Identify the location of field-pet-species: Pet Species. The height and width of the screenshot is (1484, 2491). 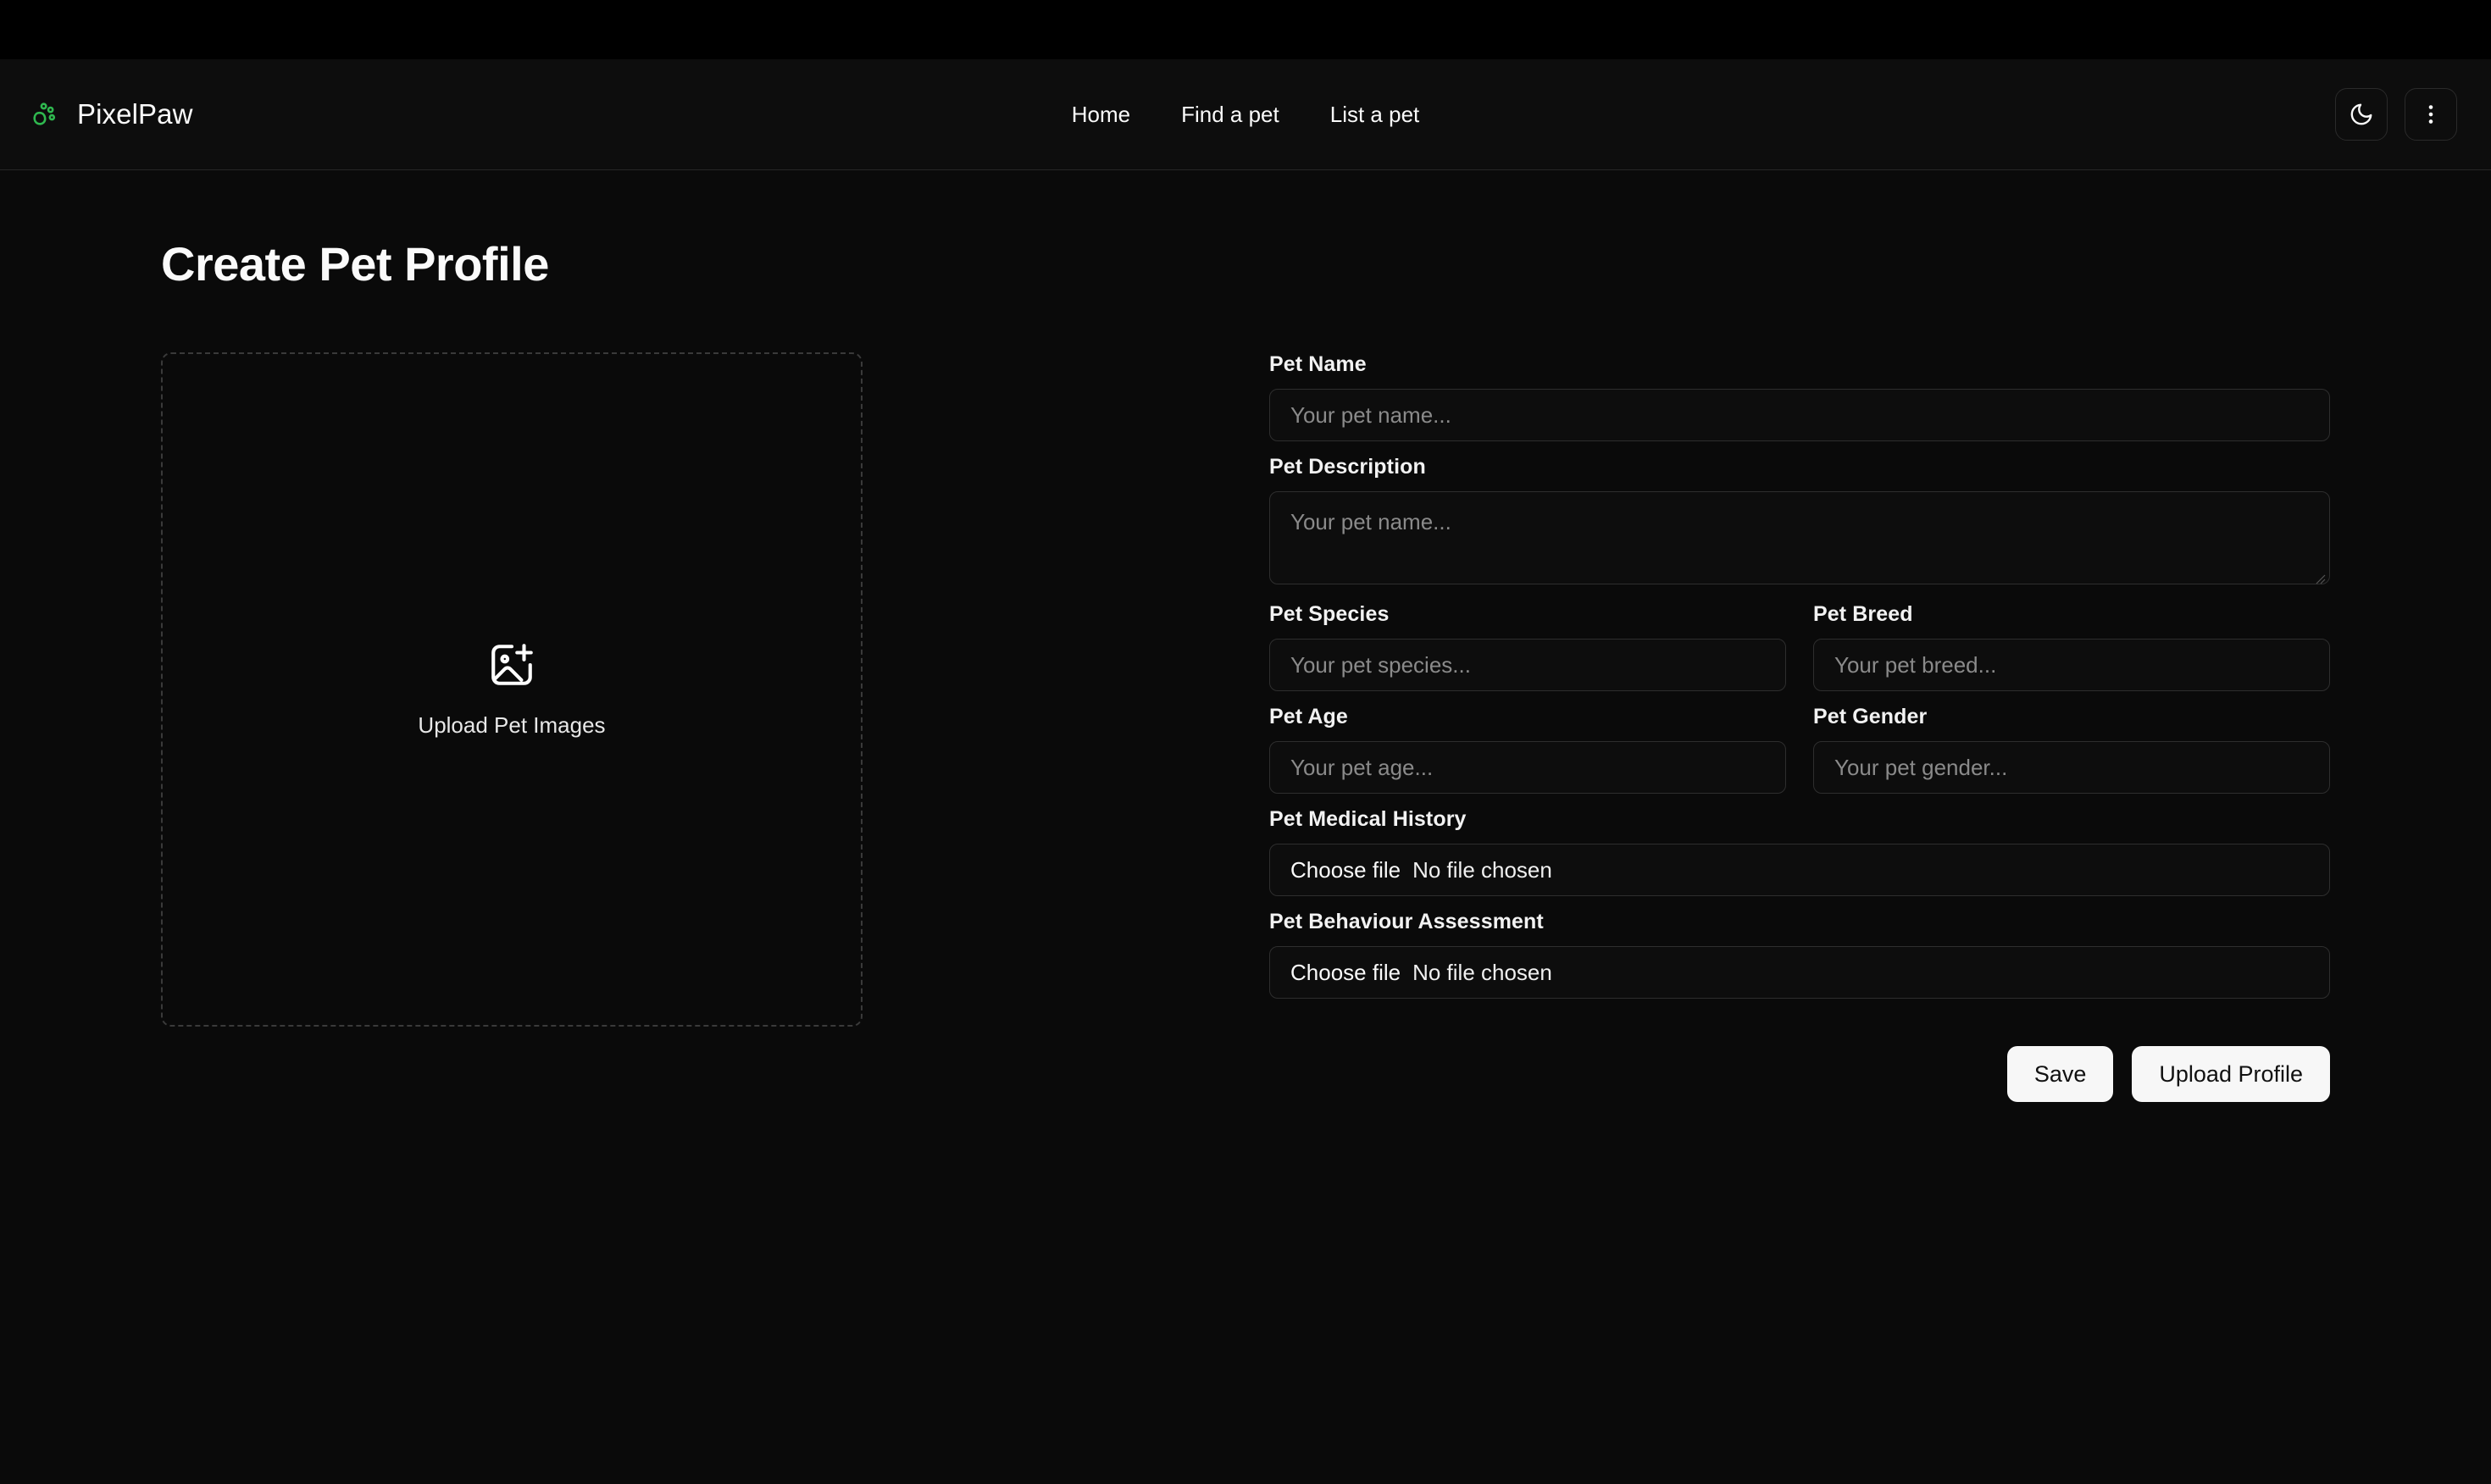
(1527, 646).